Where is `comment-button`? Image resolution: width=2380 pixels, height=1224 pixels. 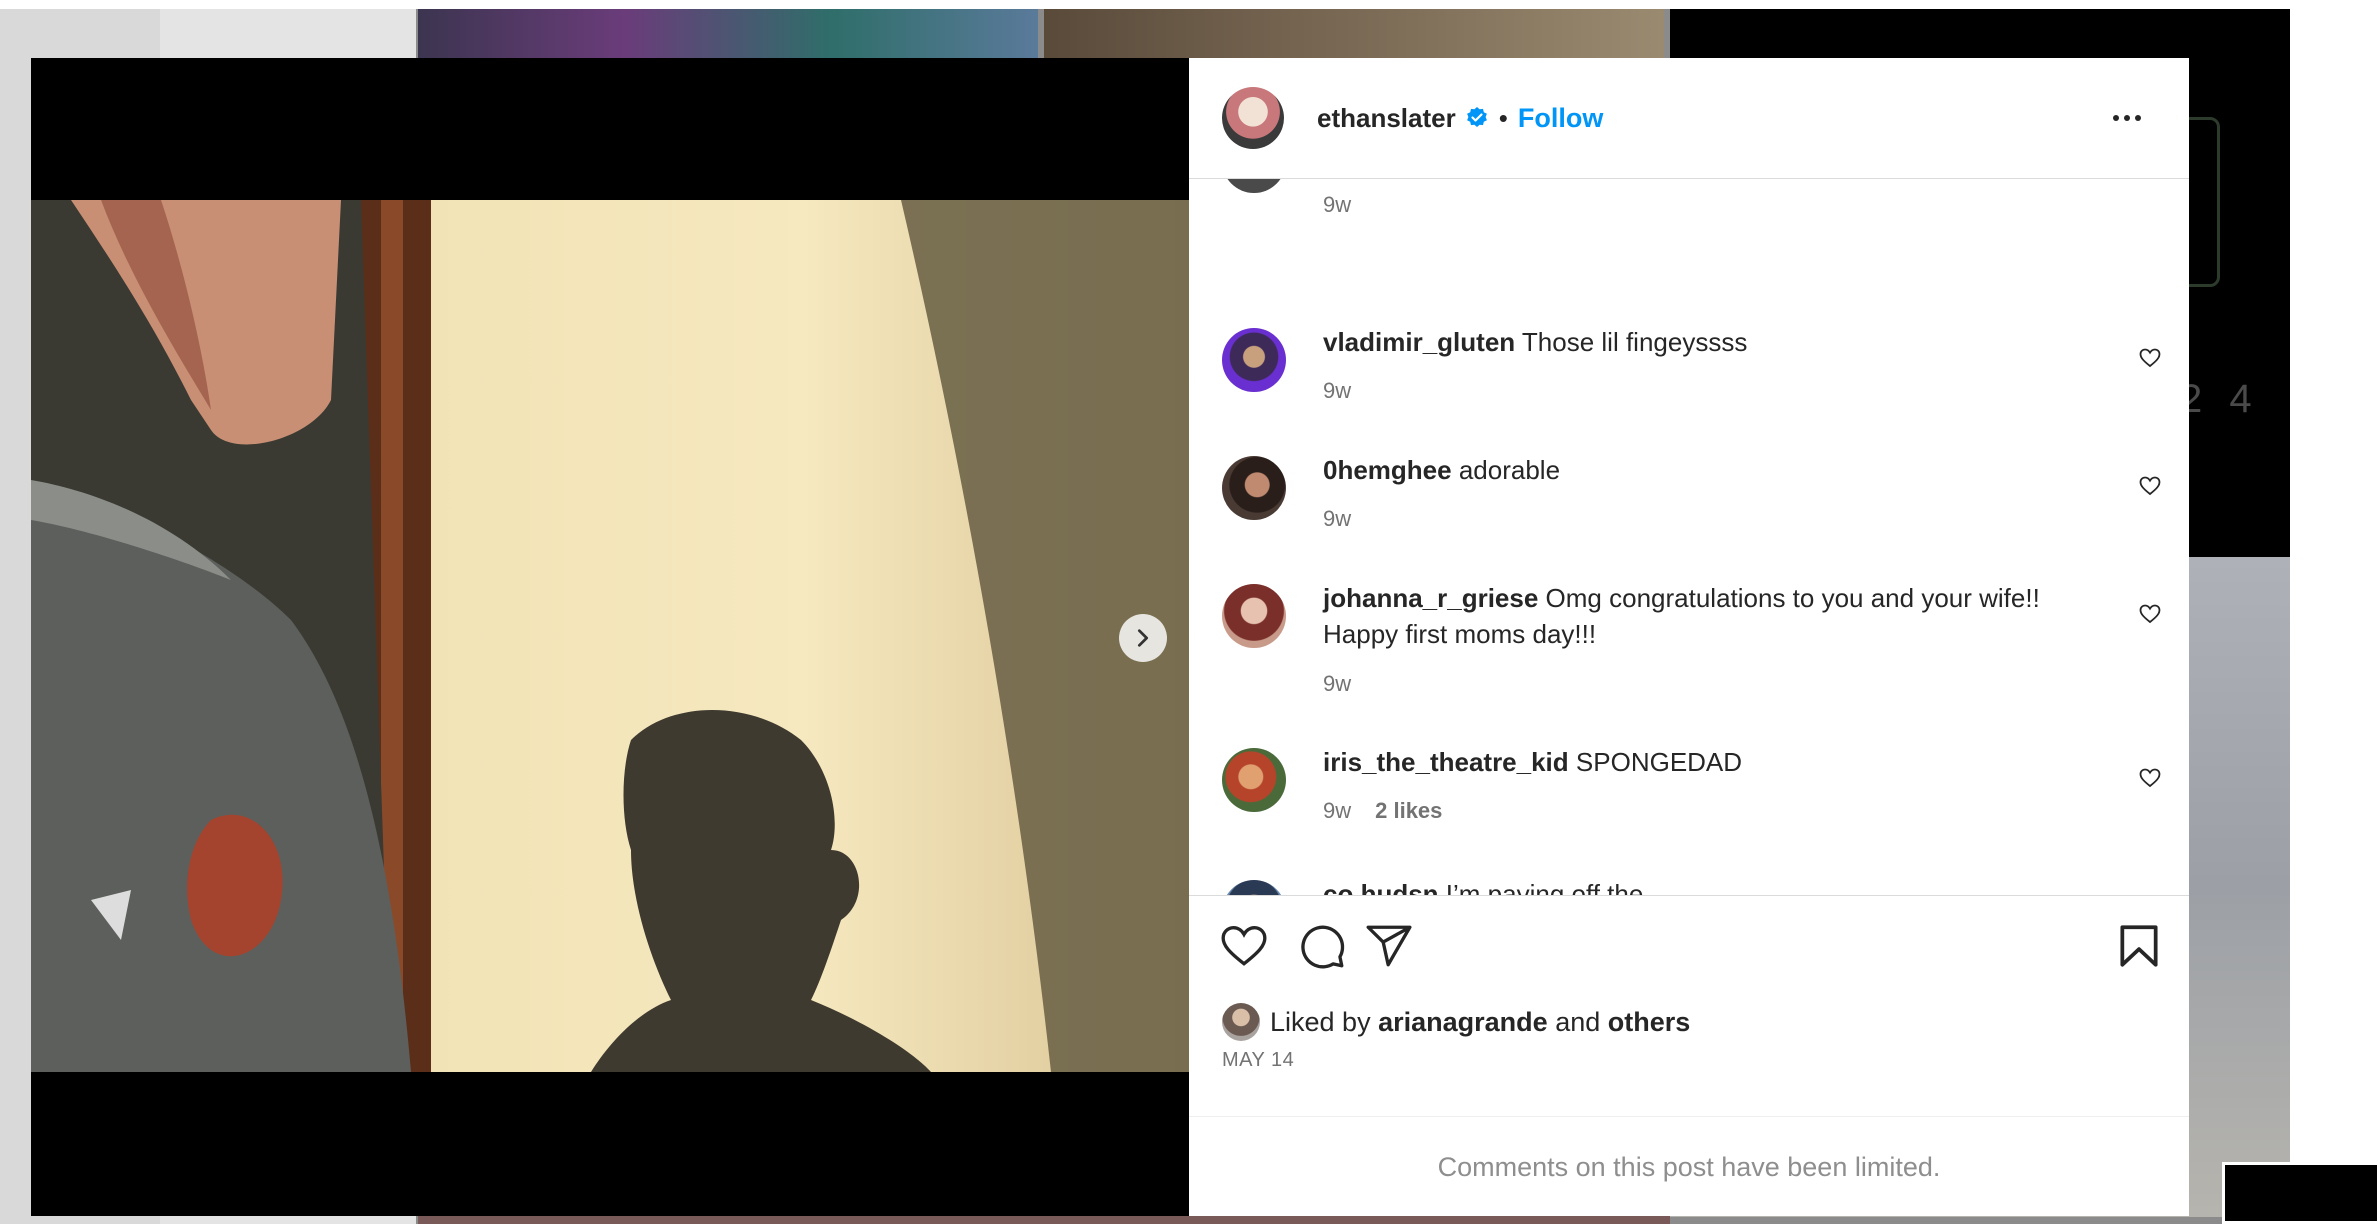 comment-button is located at coordinates (1322, 946).